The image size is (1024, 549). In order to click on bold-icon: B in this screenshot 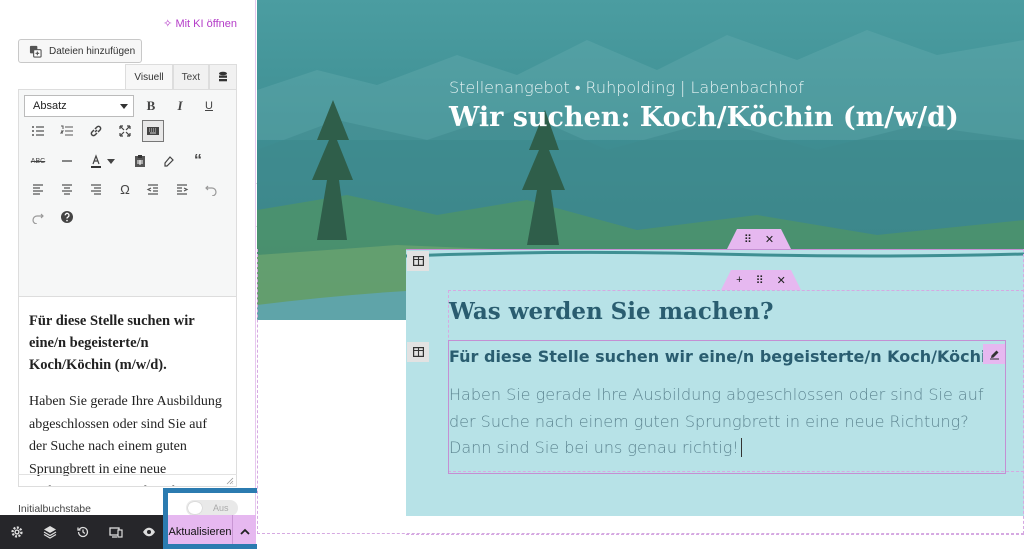, I will do `click(151, 105)`.